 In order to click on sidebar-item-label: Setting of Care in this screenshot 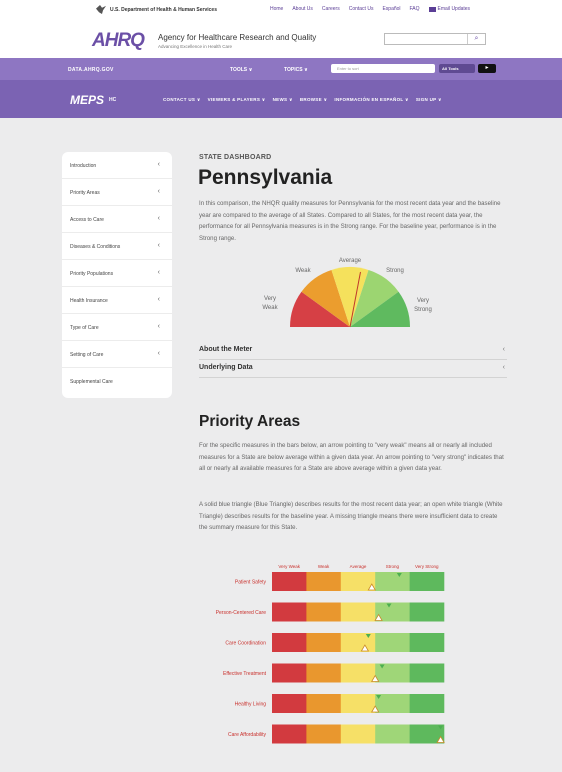, I will do `click(87, 355)`.